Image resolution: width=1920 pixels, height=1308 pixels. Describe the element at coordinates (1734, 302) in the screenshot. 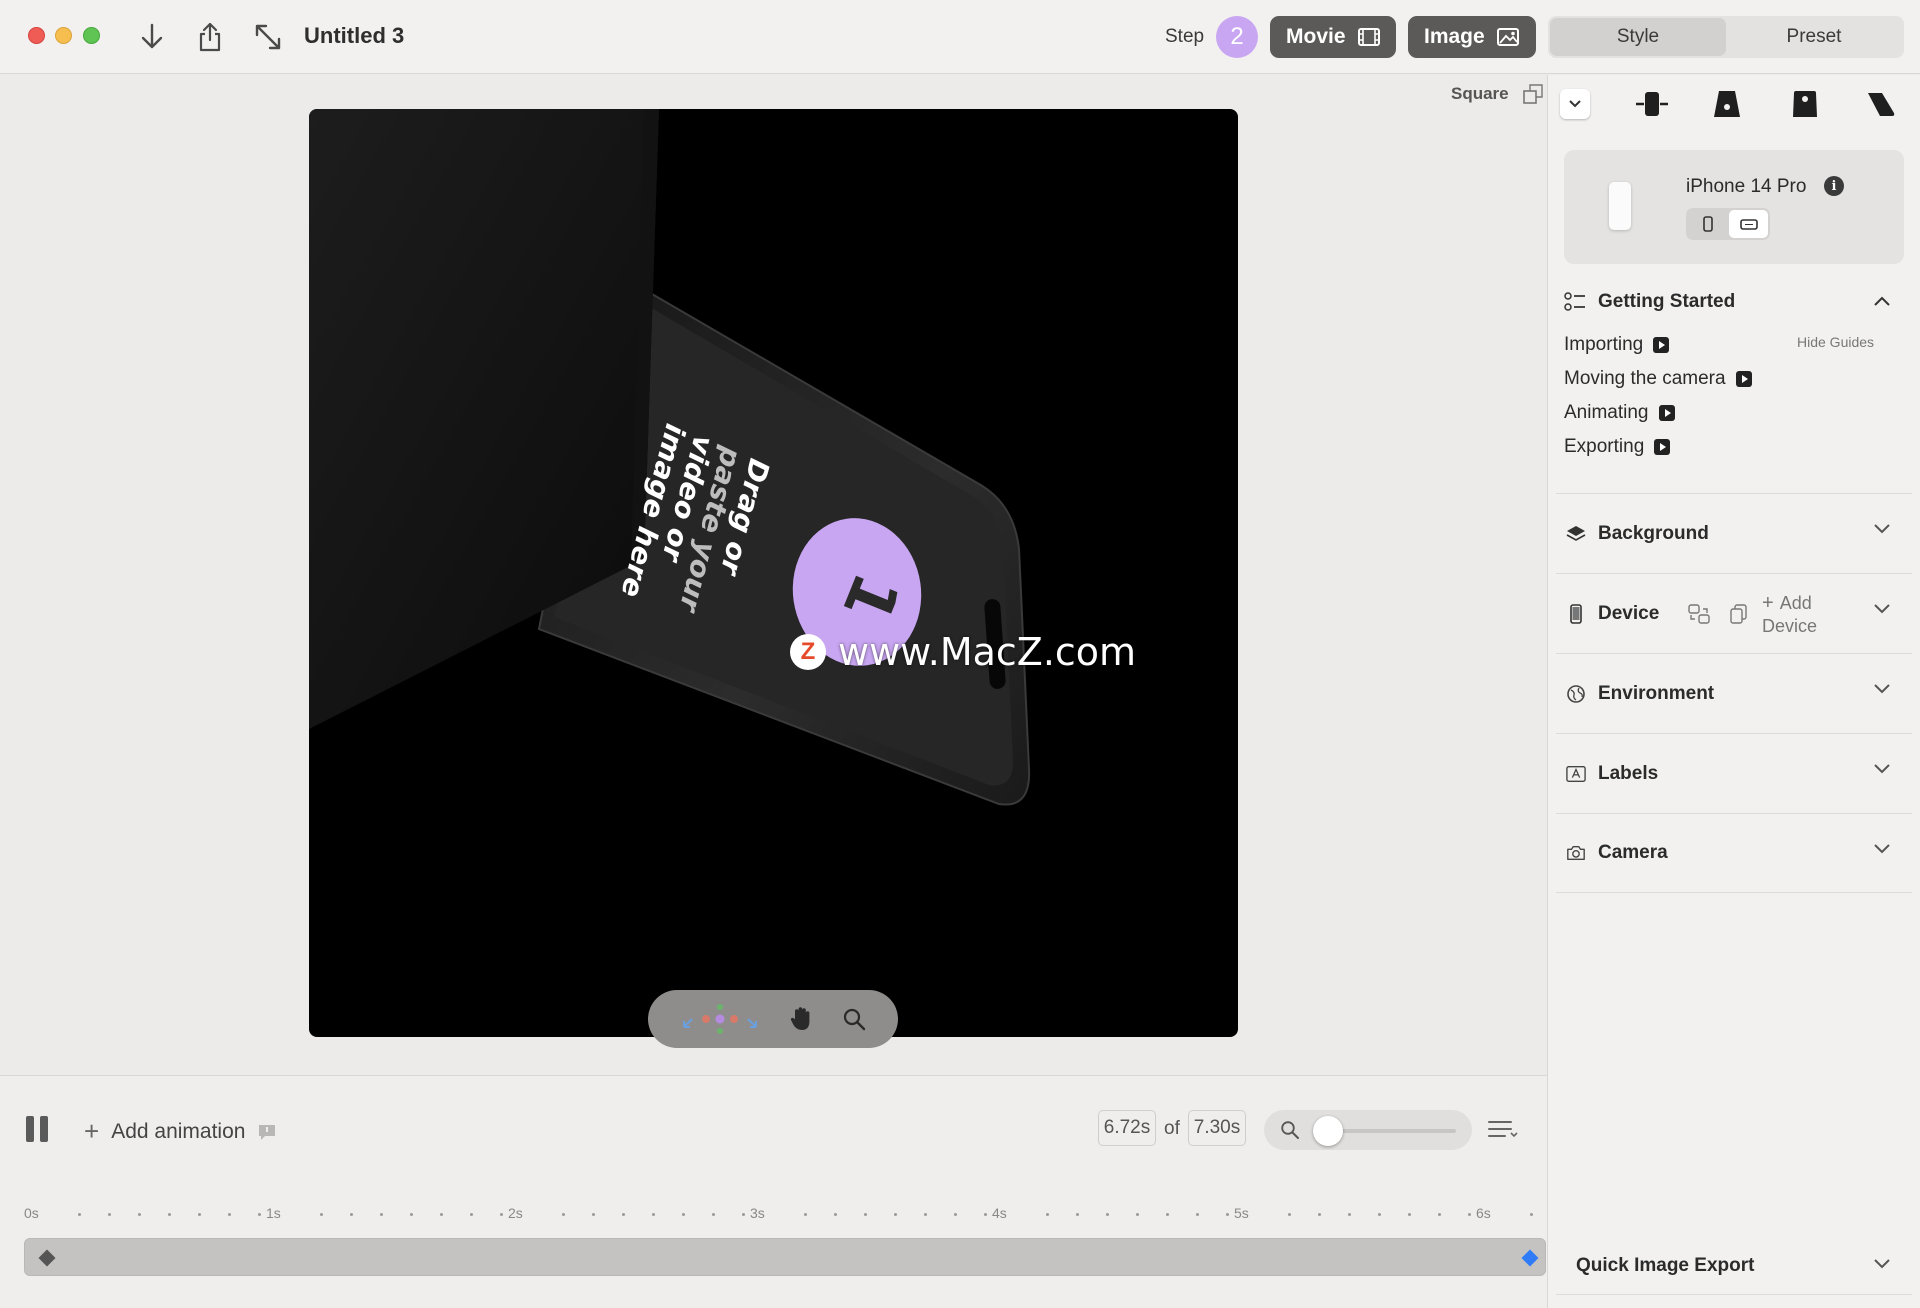

I see `getting-started-header: Getting Started` at that location.